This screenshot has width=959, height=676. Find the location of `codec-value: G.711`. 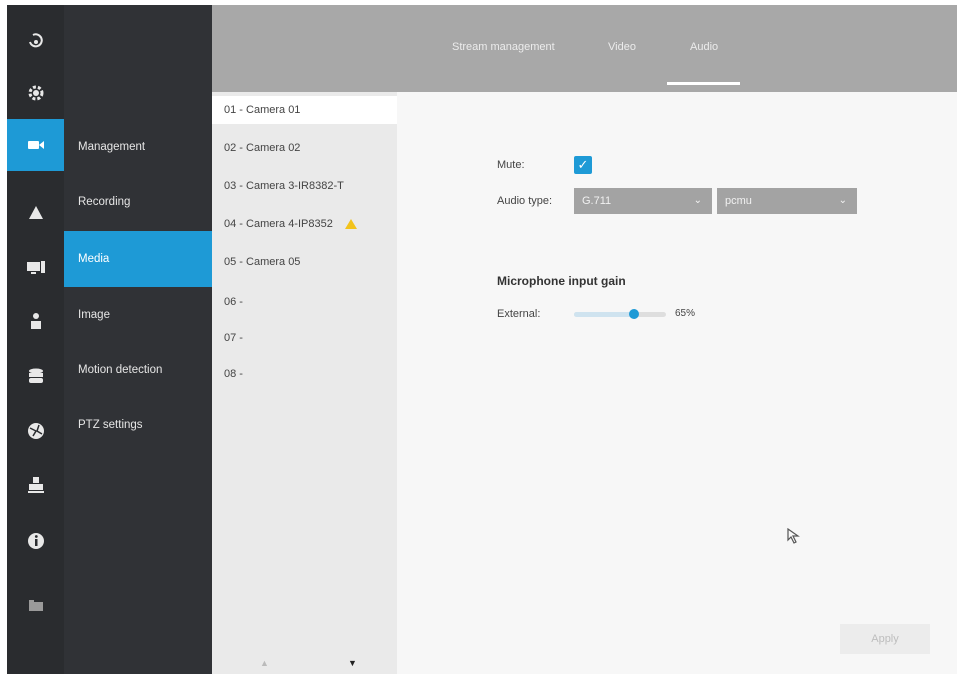

codec-value: G.711 is located at coordinates (597, 201).